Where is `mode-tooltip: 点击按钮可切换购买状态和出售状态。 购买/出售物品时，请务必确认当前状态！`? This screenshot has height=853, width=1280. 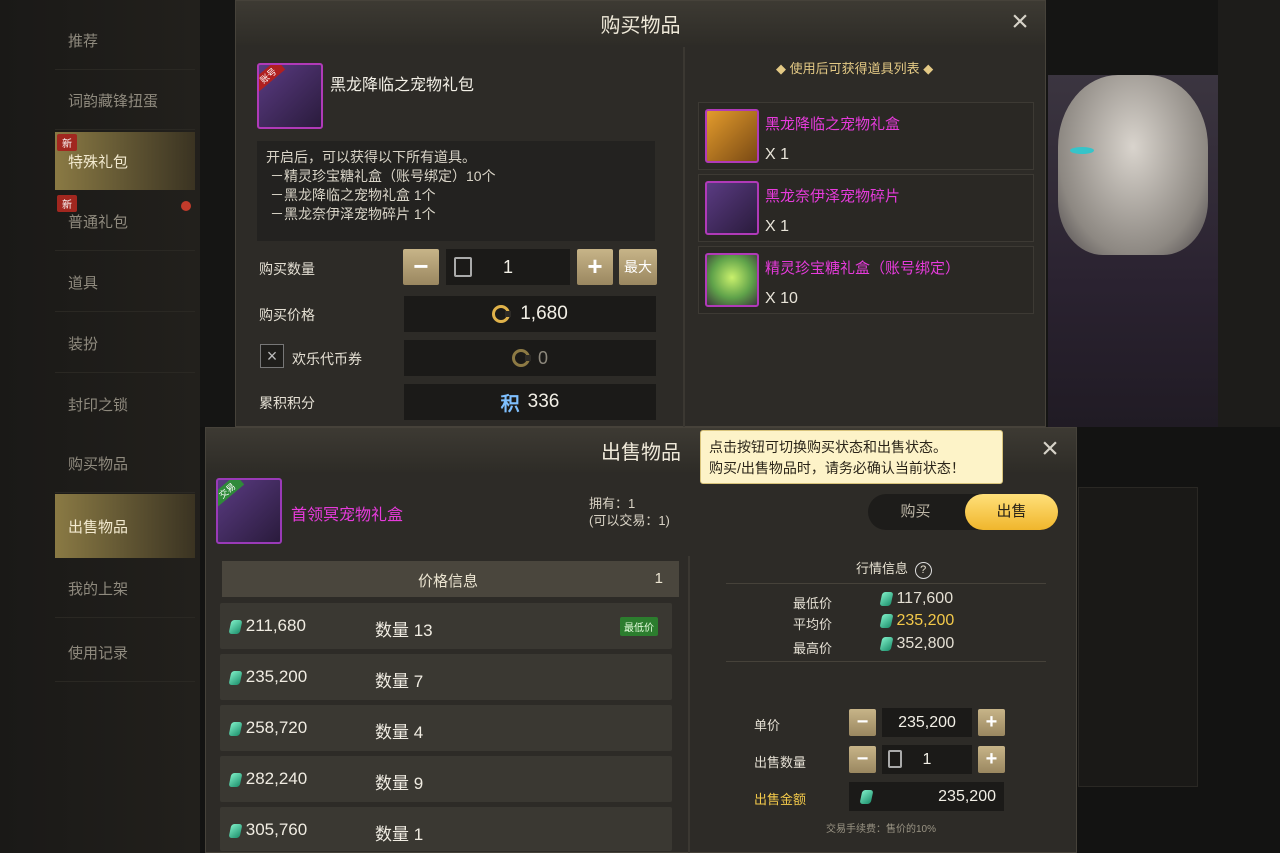
mode-tooltip: 点击按钮可切换购买状态和出售状态。 购买/出售物品时，请务必确认当前状态！ is located at coordinates (851, 457).